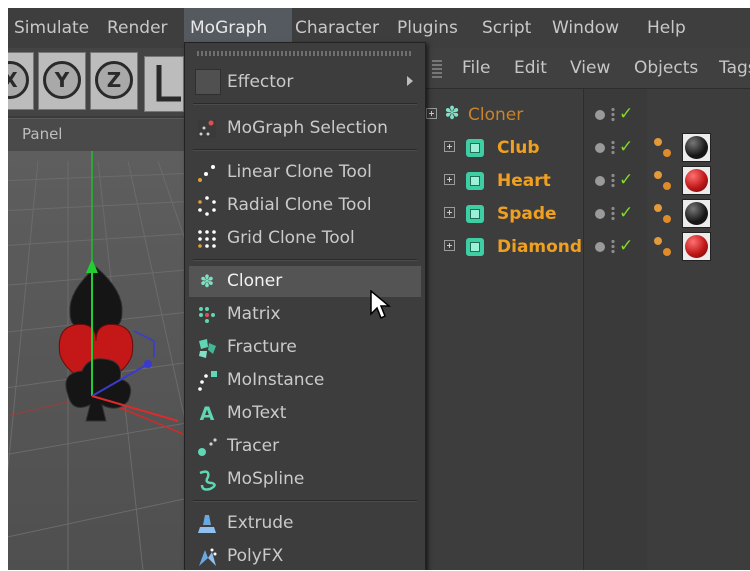  I want to click on axis-z-button: Z, so click(114, 80).